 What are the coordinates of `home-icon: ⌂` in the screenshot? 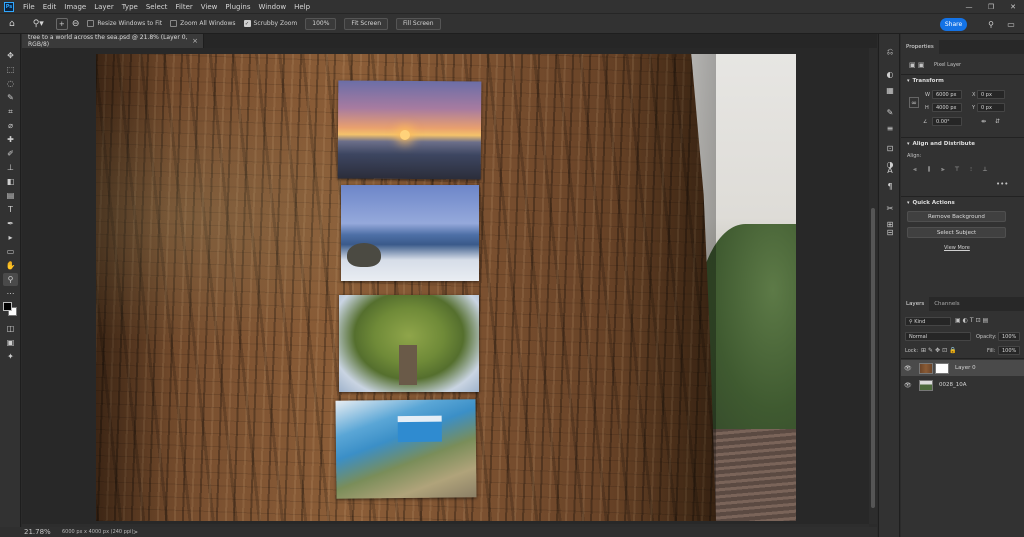 It's located at (12, 24).